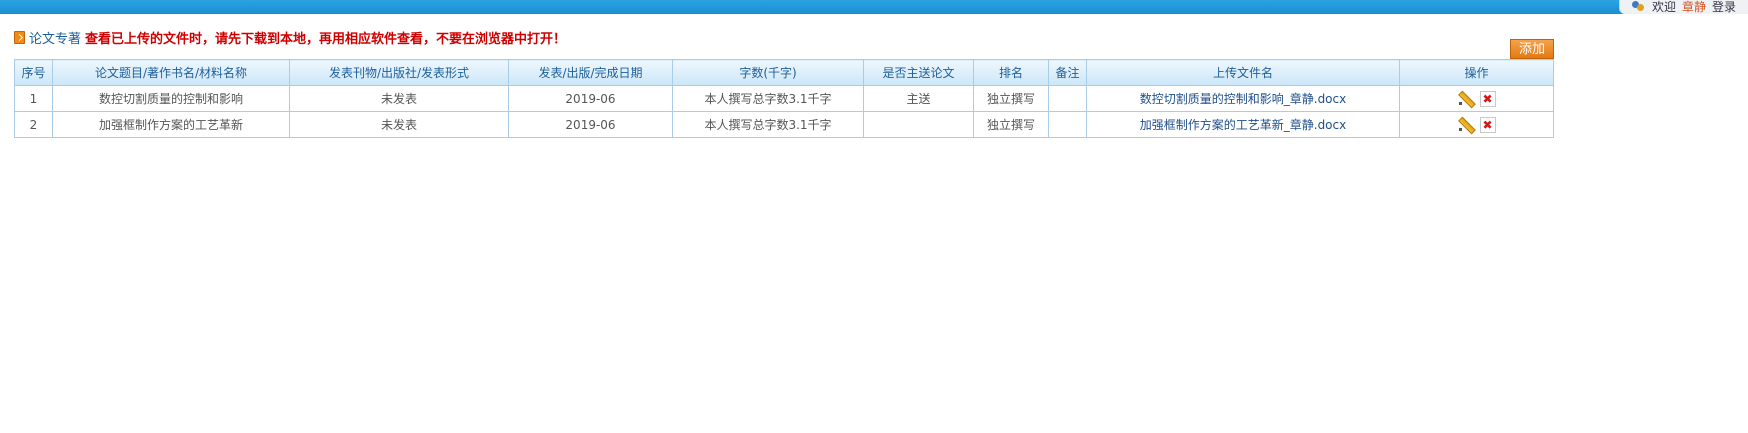 This screenshot has height=433, width=1748. Describe the element at coordinates (326, 39) in the screenshot. I see `upload-warning: 查看已上传的文件时，请先下载到本地，再用相应软件查看，不要在浏览器中打开！` at that location.